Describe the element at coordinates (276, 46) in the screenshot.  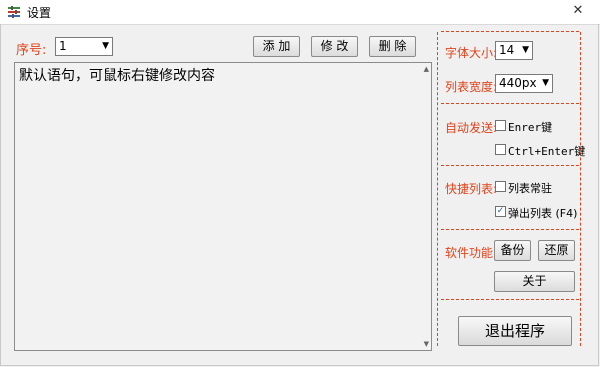
I see `add-button: 添 加` at that location.